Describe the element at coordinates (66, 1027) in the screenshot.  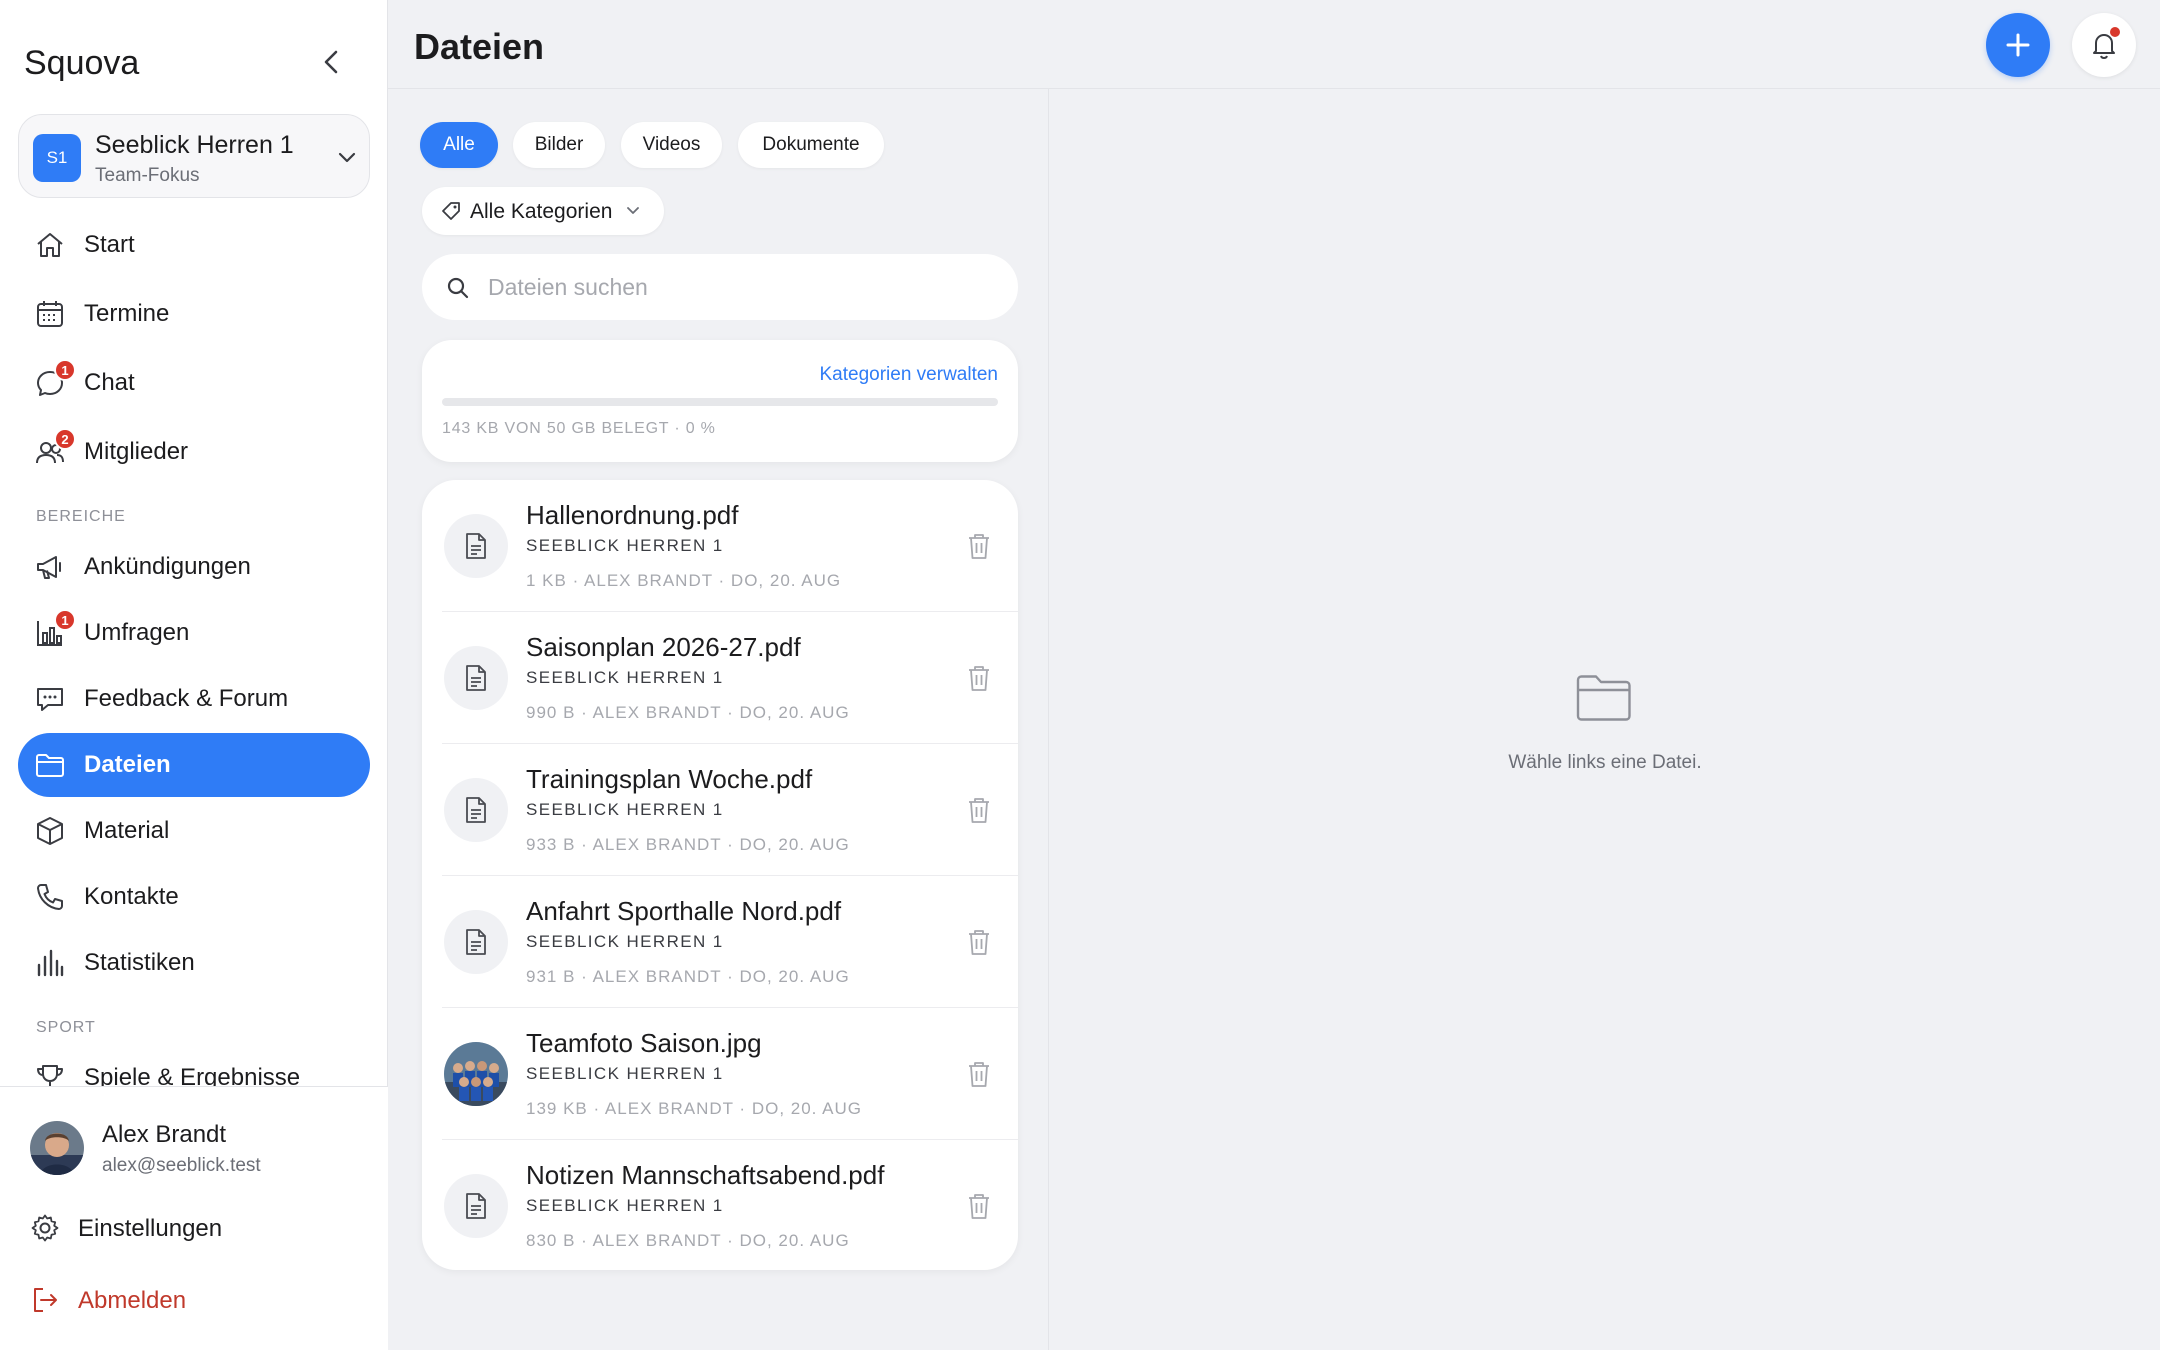
I see `section-label-sport: SPORT` at that location.